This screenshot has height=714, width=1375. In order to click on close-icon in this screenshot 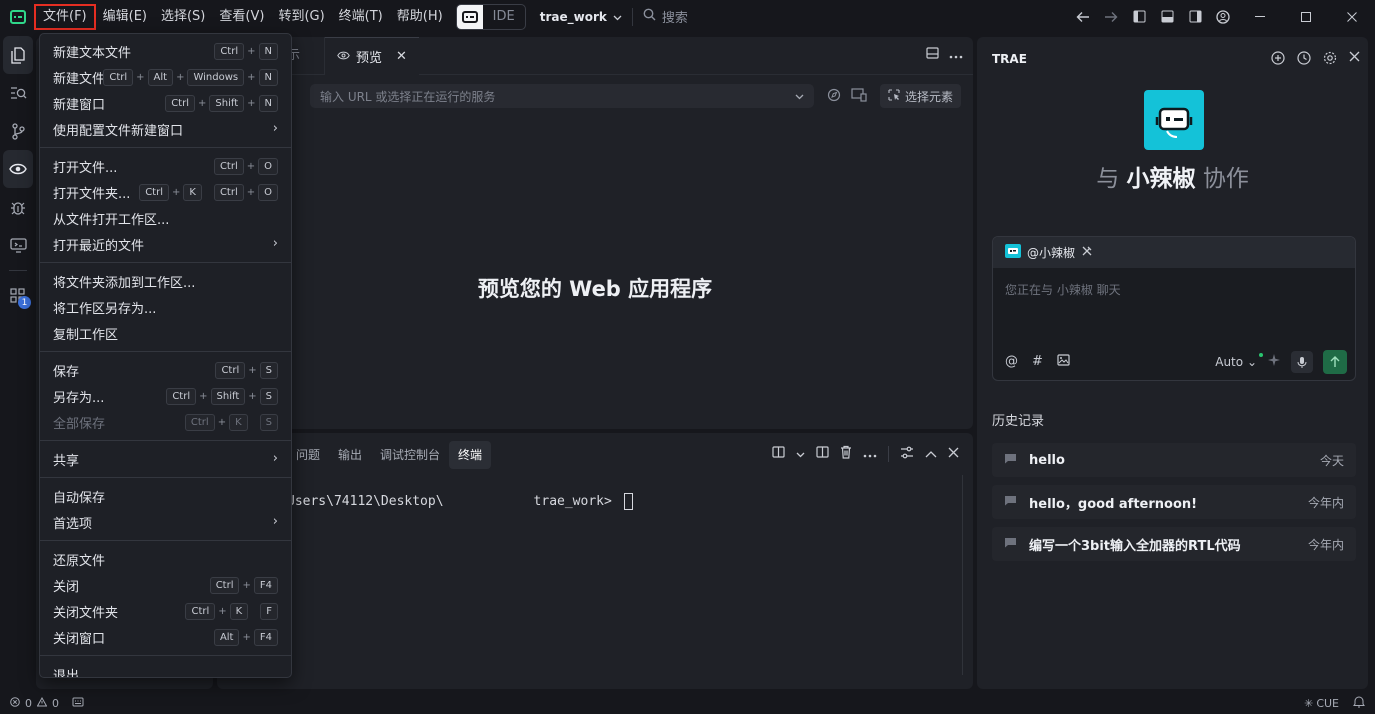, I will do `click(1354, 60)`.